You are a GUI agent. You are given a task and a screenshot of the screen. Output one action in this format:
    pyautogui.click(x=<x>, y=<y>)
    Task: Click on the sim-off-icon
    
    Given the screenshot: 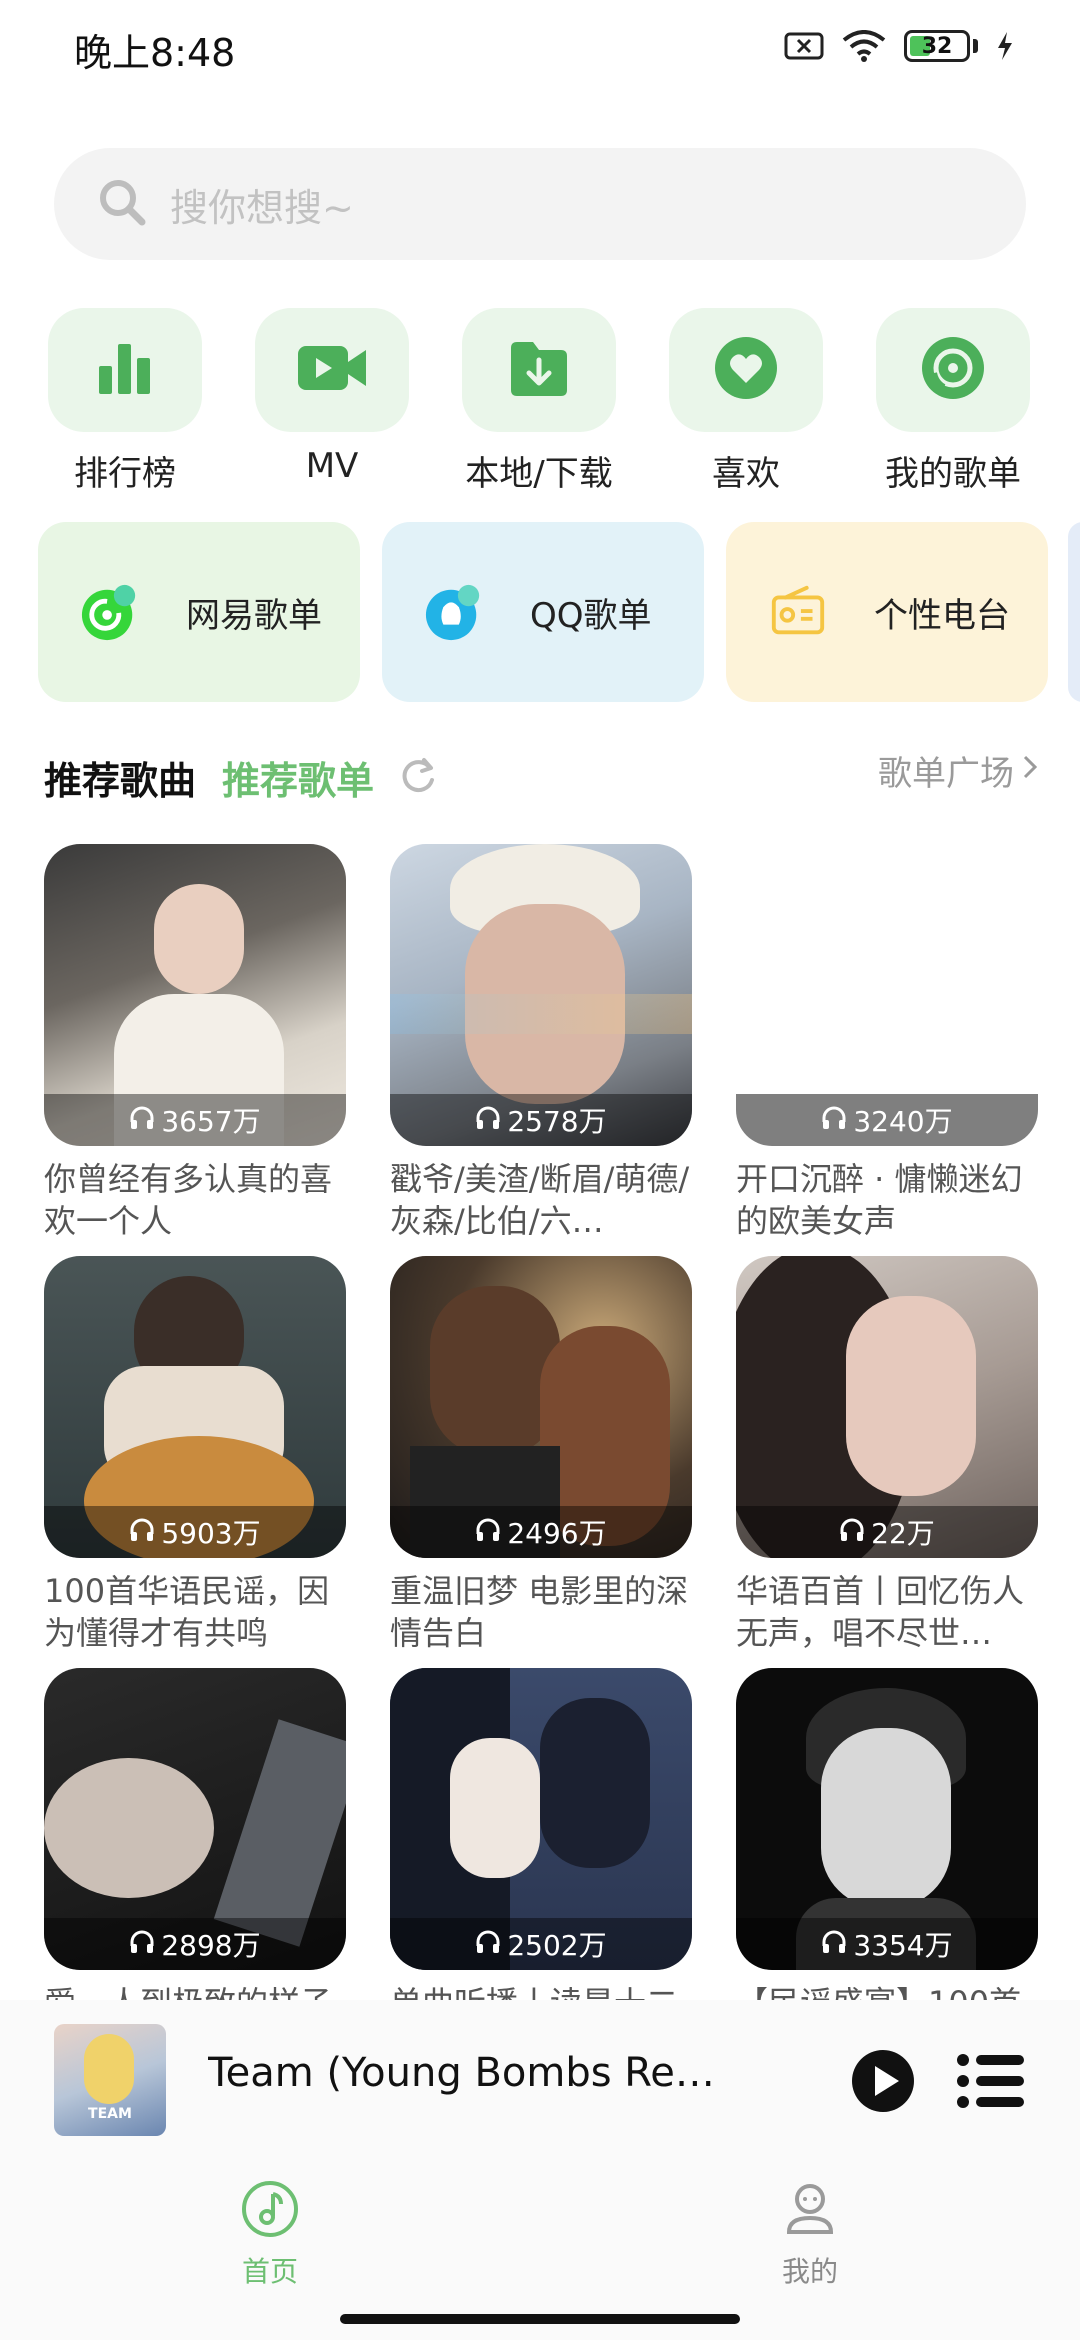 What is the action you would take?
    pyautogui.click(x=804, y=46)
    